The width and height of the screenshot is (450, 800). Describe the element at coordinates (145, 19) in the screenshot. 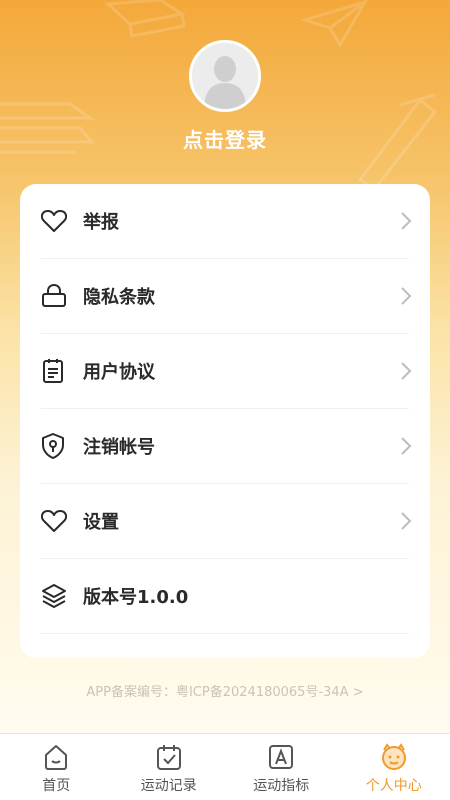

I see `decoration-book-icon` at that location.